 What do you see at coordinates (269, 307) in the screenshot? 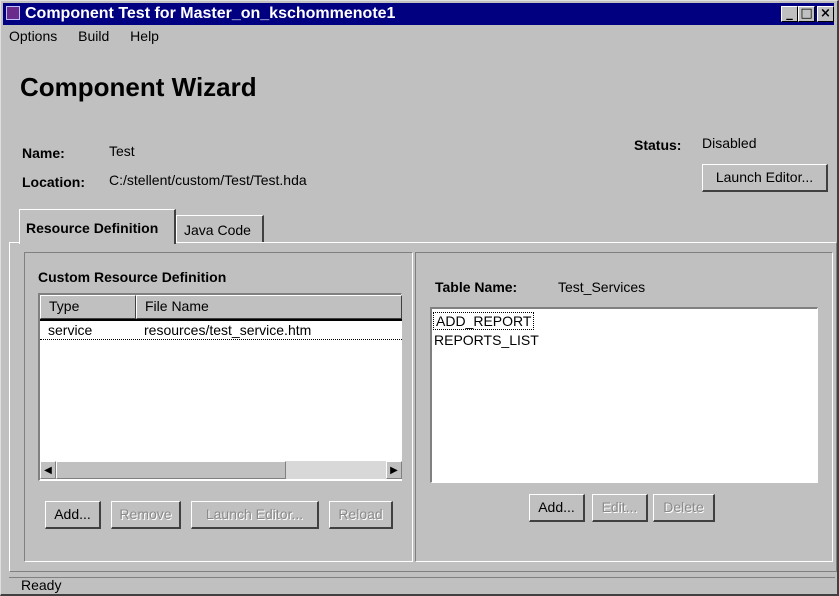
I see `column-header-file-name: File Name` at bounding box center [269, 307].